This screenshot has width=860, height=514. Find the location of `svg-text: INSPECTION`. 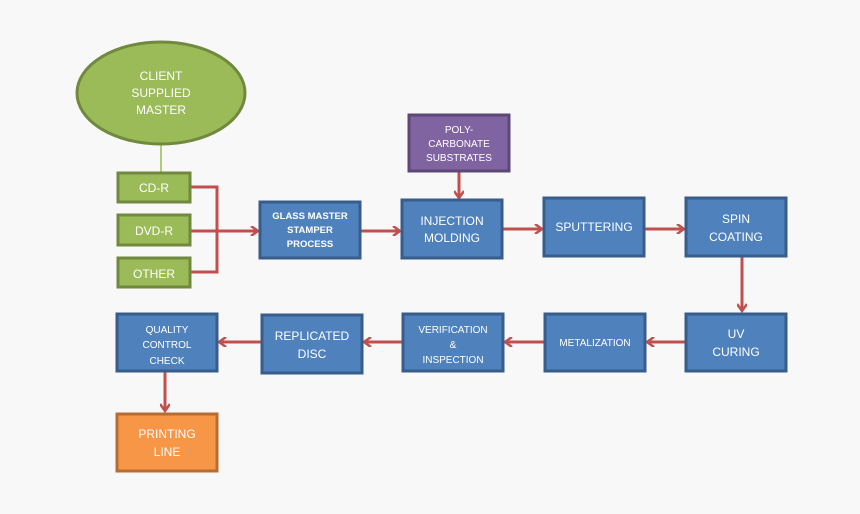

svg-text: INSPECTION is located at coordinates (452, 360).